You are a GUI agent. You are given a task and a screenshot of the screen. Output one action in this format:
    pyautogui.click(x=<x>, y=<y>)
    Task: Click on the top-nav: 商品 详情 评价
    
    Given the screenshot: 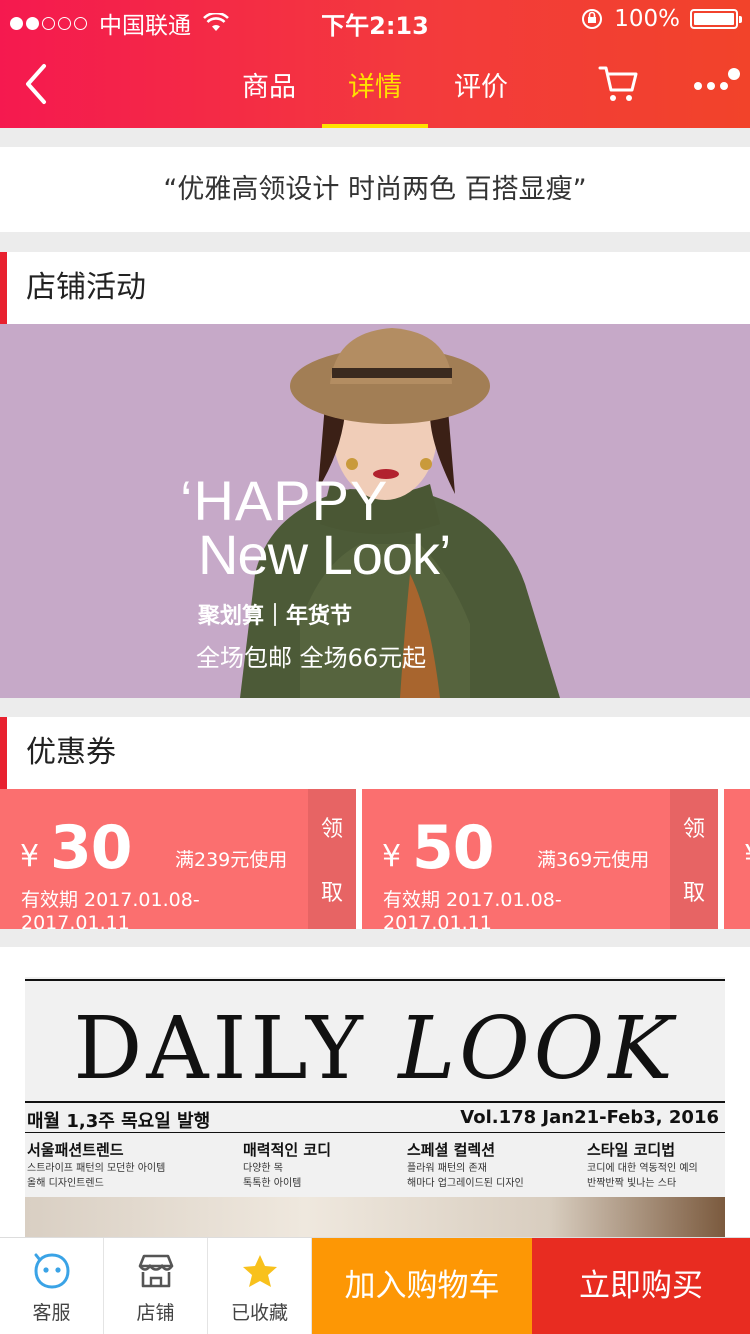 What is the action you would take?
    pyautogui.click(x=375, y=84)
    